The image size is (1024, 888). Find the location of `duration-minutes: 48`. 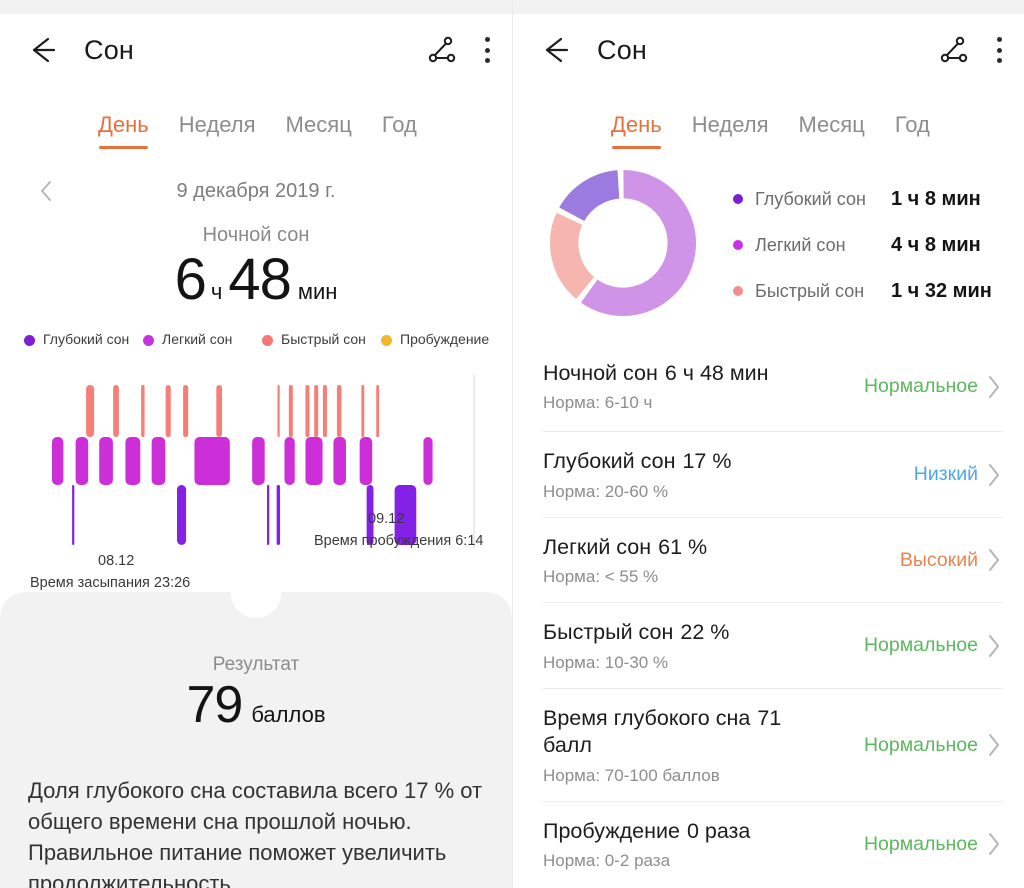

duration-minutes: 48 is located at coordinates (260, 279).